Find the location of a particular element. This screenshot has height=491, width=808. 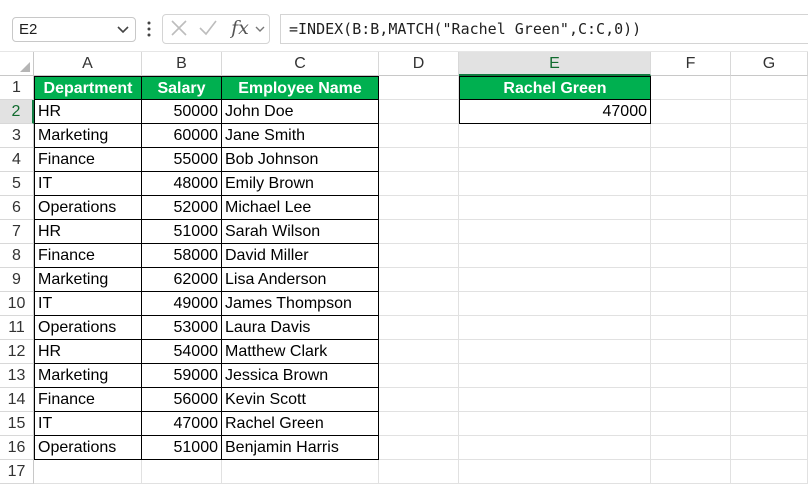

lookup-header-cell: Rachel Green is located at coordinates (555, 88).